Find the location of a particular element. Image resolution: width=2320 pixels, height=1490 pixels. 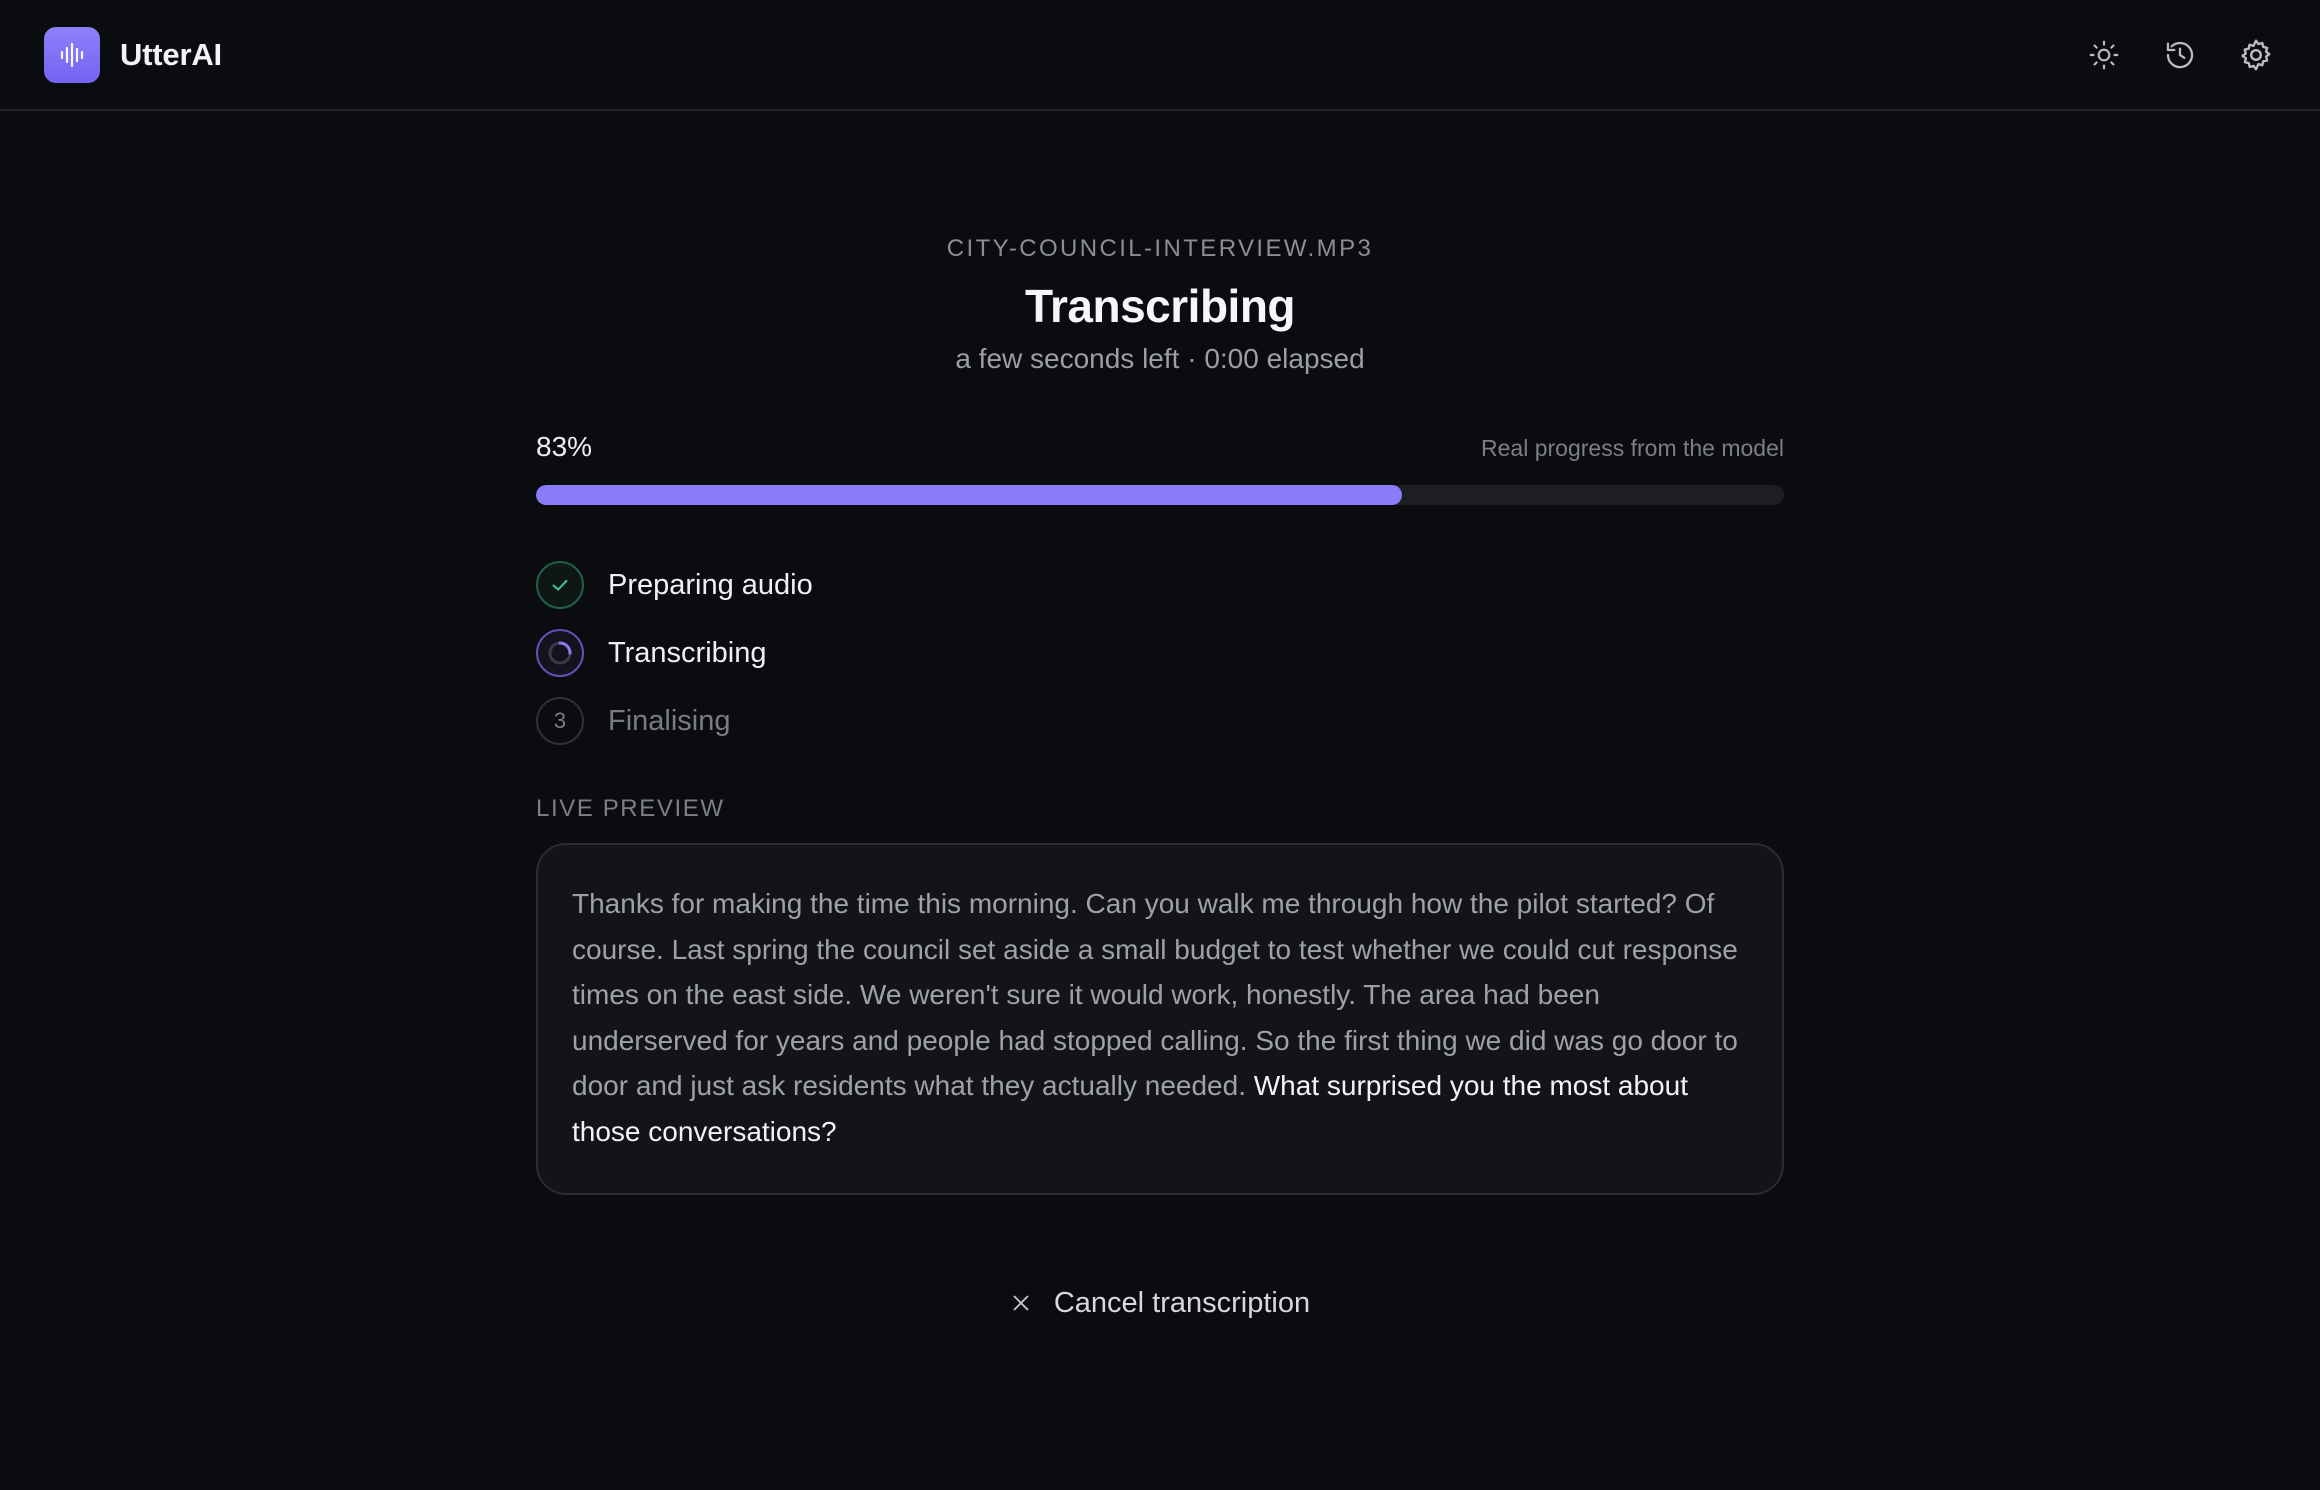

header-actions is located at coordinates (2181, 55).